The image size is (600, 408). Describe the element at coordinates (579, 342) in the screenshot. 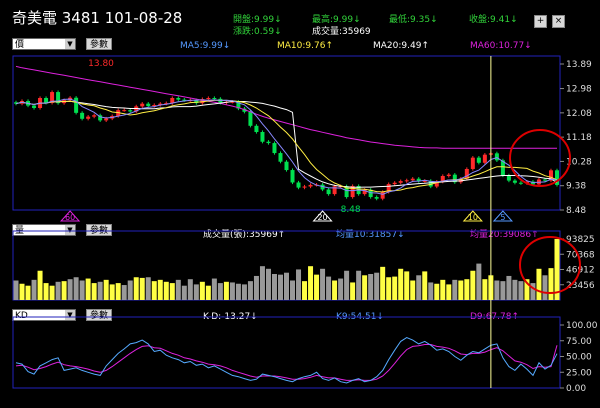

I see `kd-tick-label: 75.00` at that location.